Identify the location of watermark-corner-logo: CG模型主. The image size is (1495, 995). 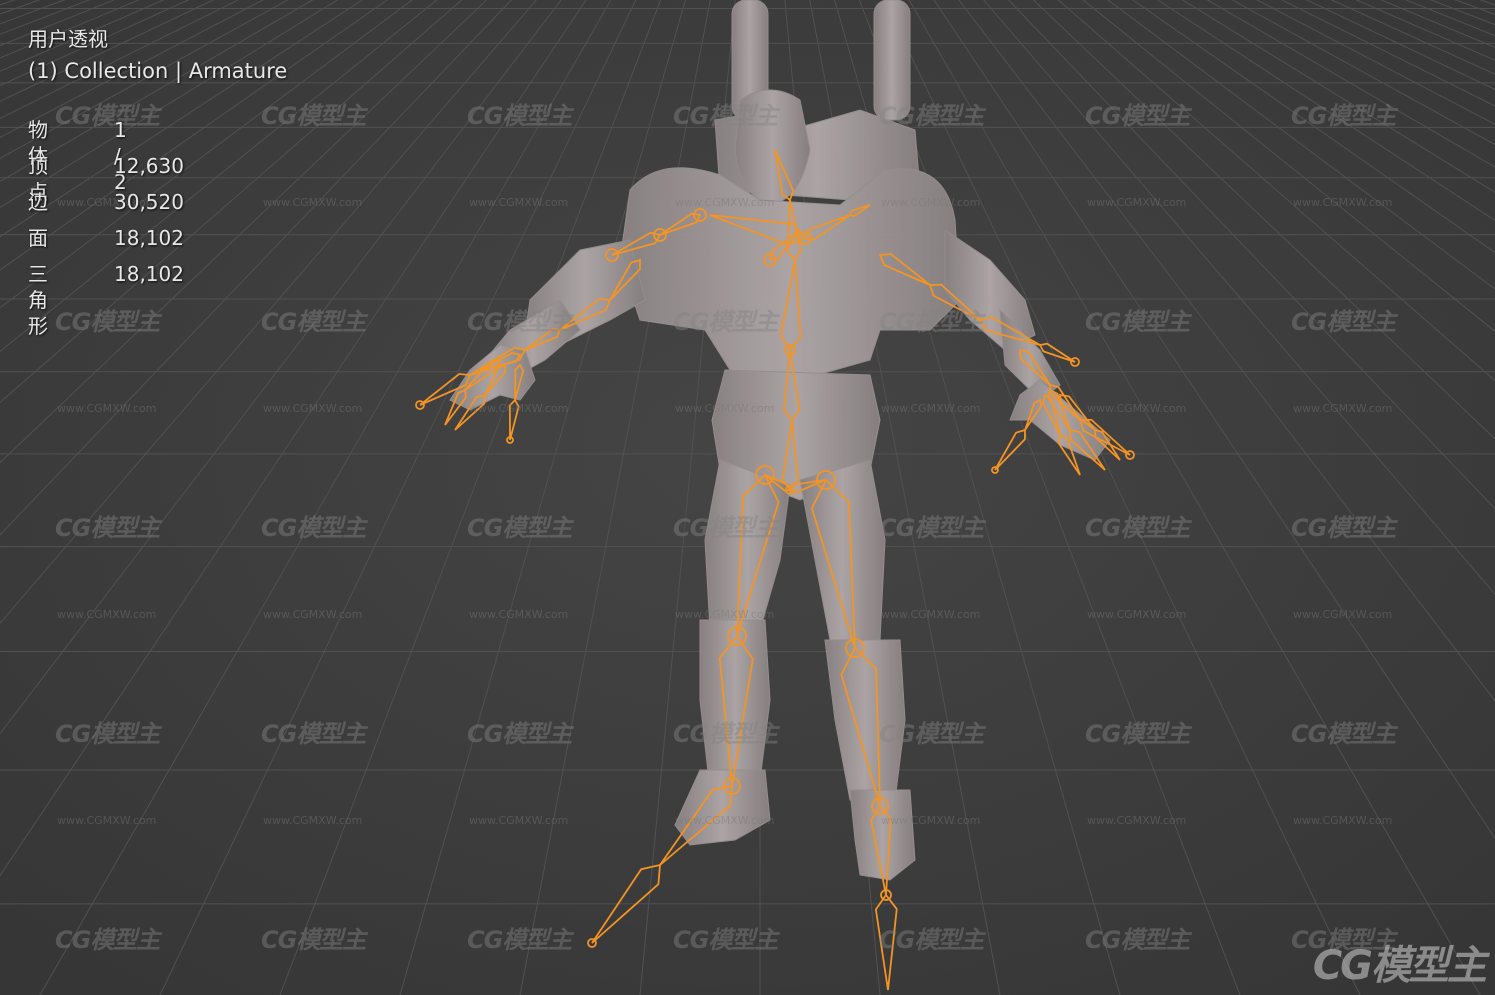
(1399, 966).